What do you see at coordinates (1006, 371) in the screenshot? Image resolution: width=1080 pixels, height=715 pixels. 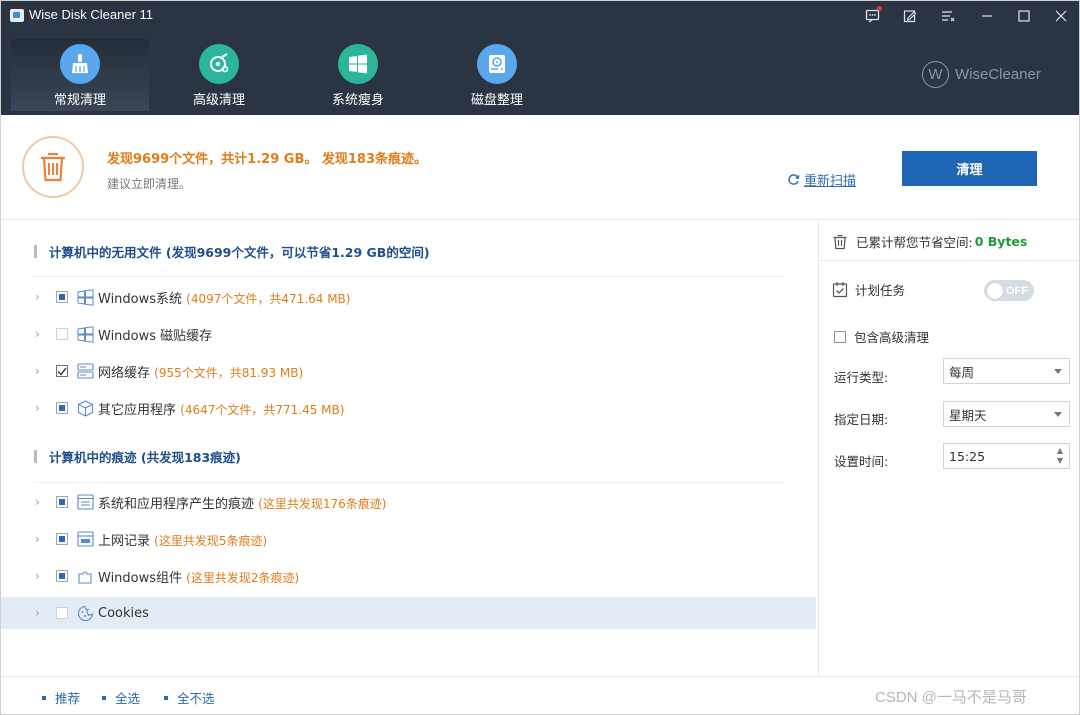 I see `run-type-select: 每周` at bounding box center [1006, 371].